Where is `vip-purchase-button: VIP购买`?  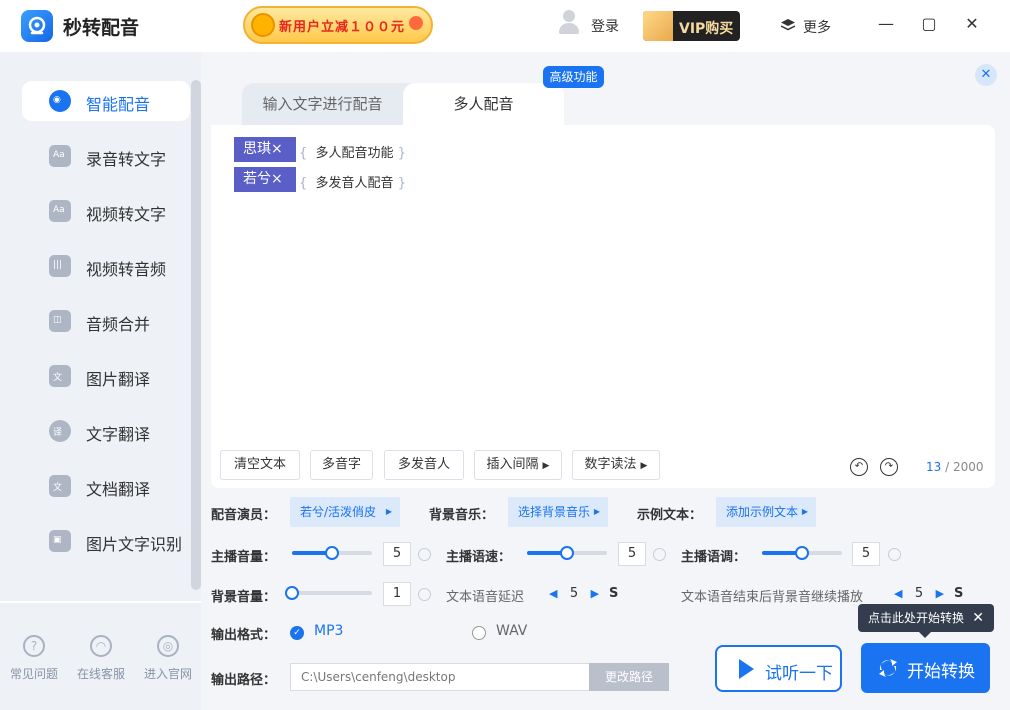 vip-purchase-button: VIP购买 is located at coordinates (691, 26).